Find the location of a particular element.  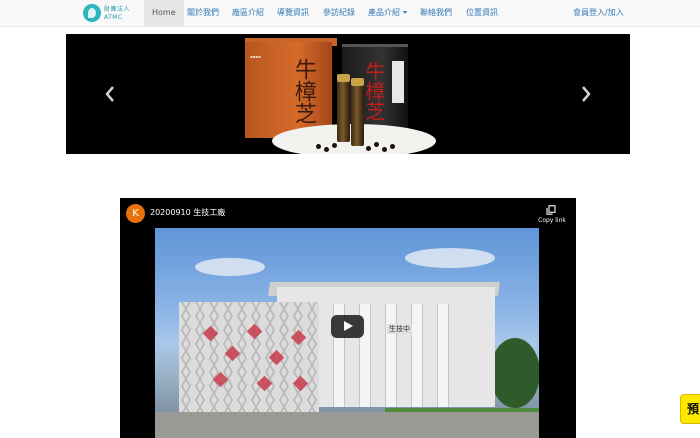

carousel-next-button is located at coordinates (586, 94).